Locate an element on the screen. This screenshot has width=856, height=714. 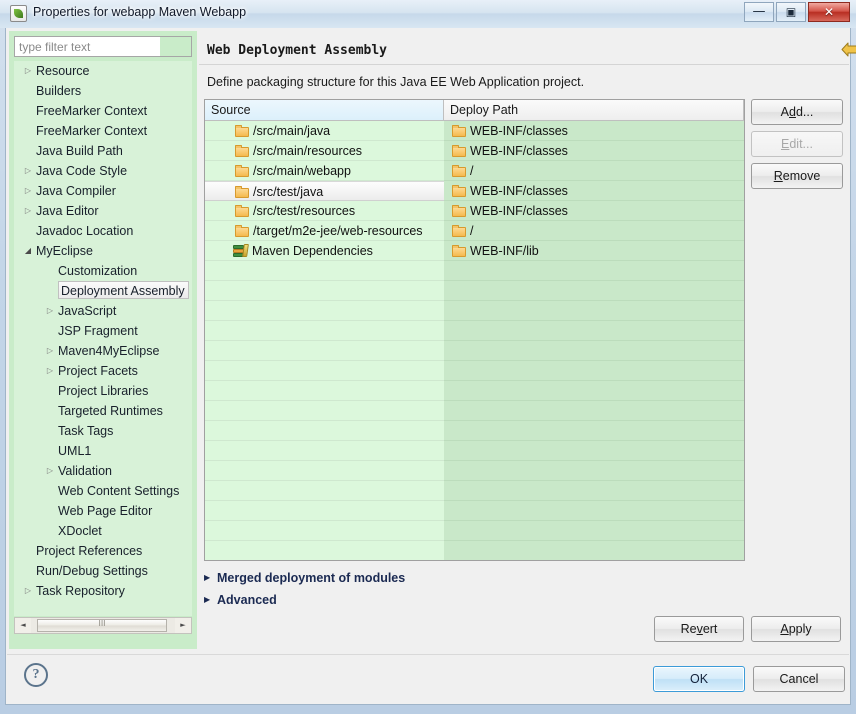
table-row: /src/test/resources WEB-INF/classes is located at coordinates (474, 211).